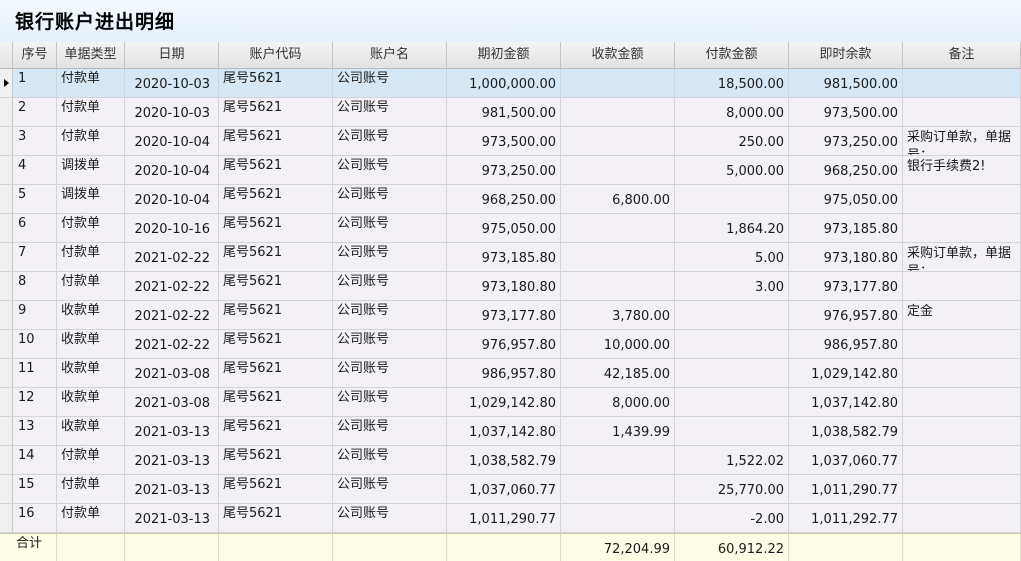  Describe the element at coordinates (618, 55) in the screenshot. I see `header-col-receipt-amount: 收款金额` at that location.